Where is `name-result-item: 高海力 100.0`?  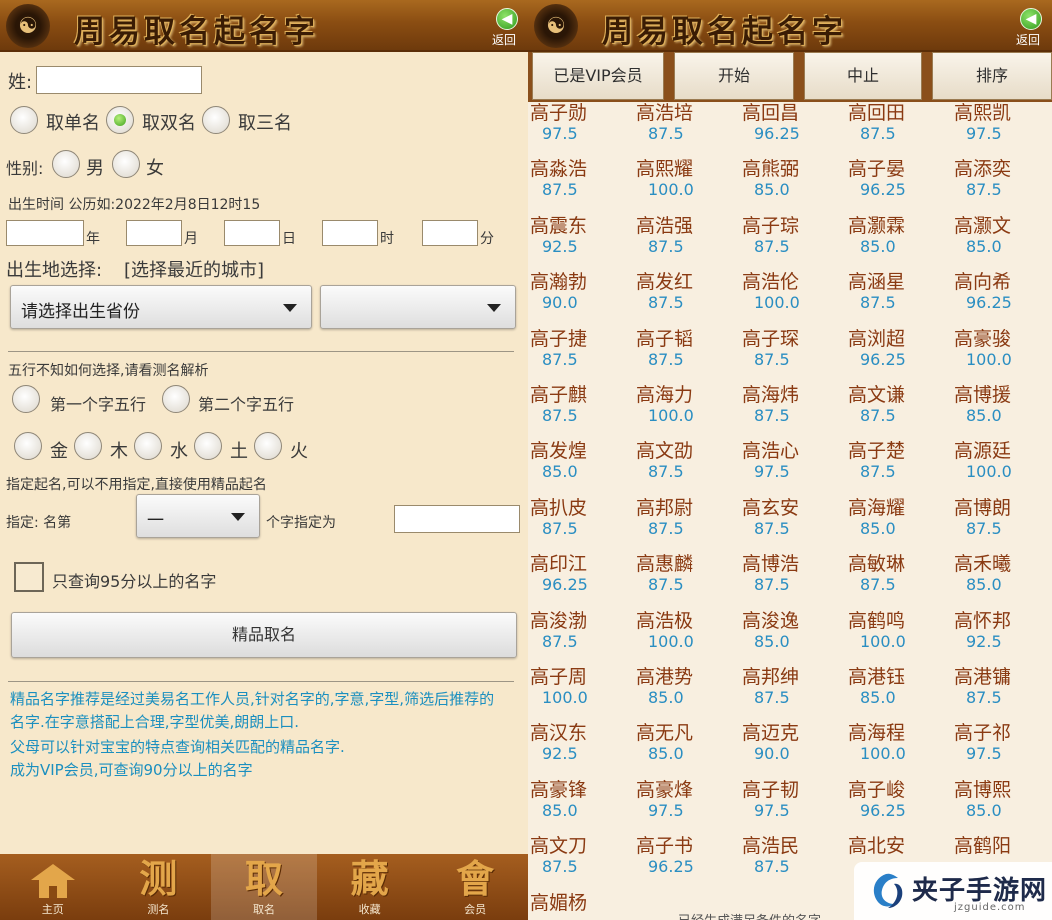
name-result-item: 高海力 100.0 is located at coordinates (689, 405).